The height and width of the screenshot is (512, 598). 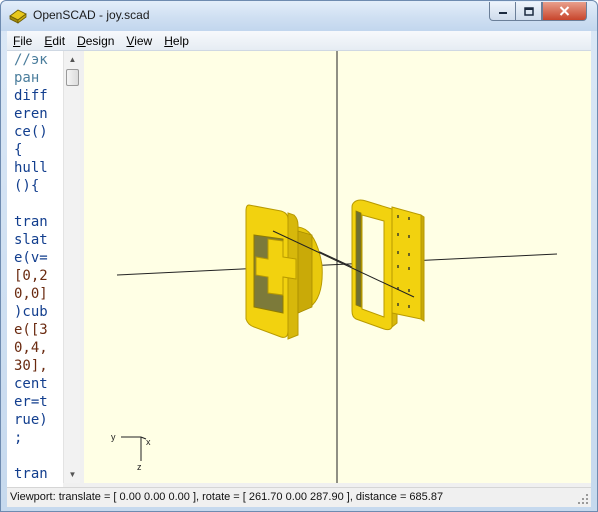 I want to click on code-line: diff, so click(x=35, y=96).